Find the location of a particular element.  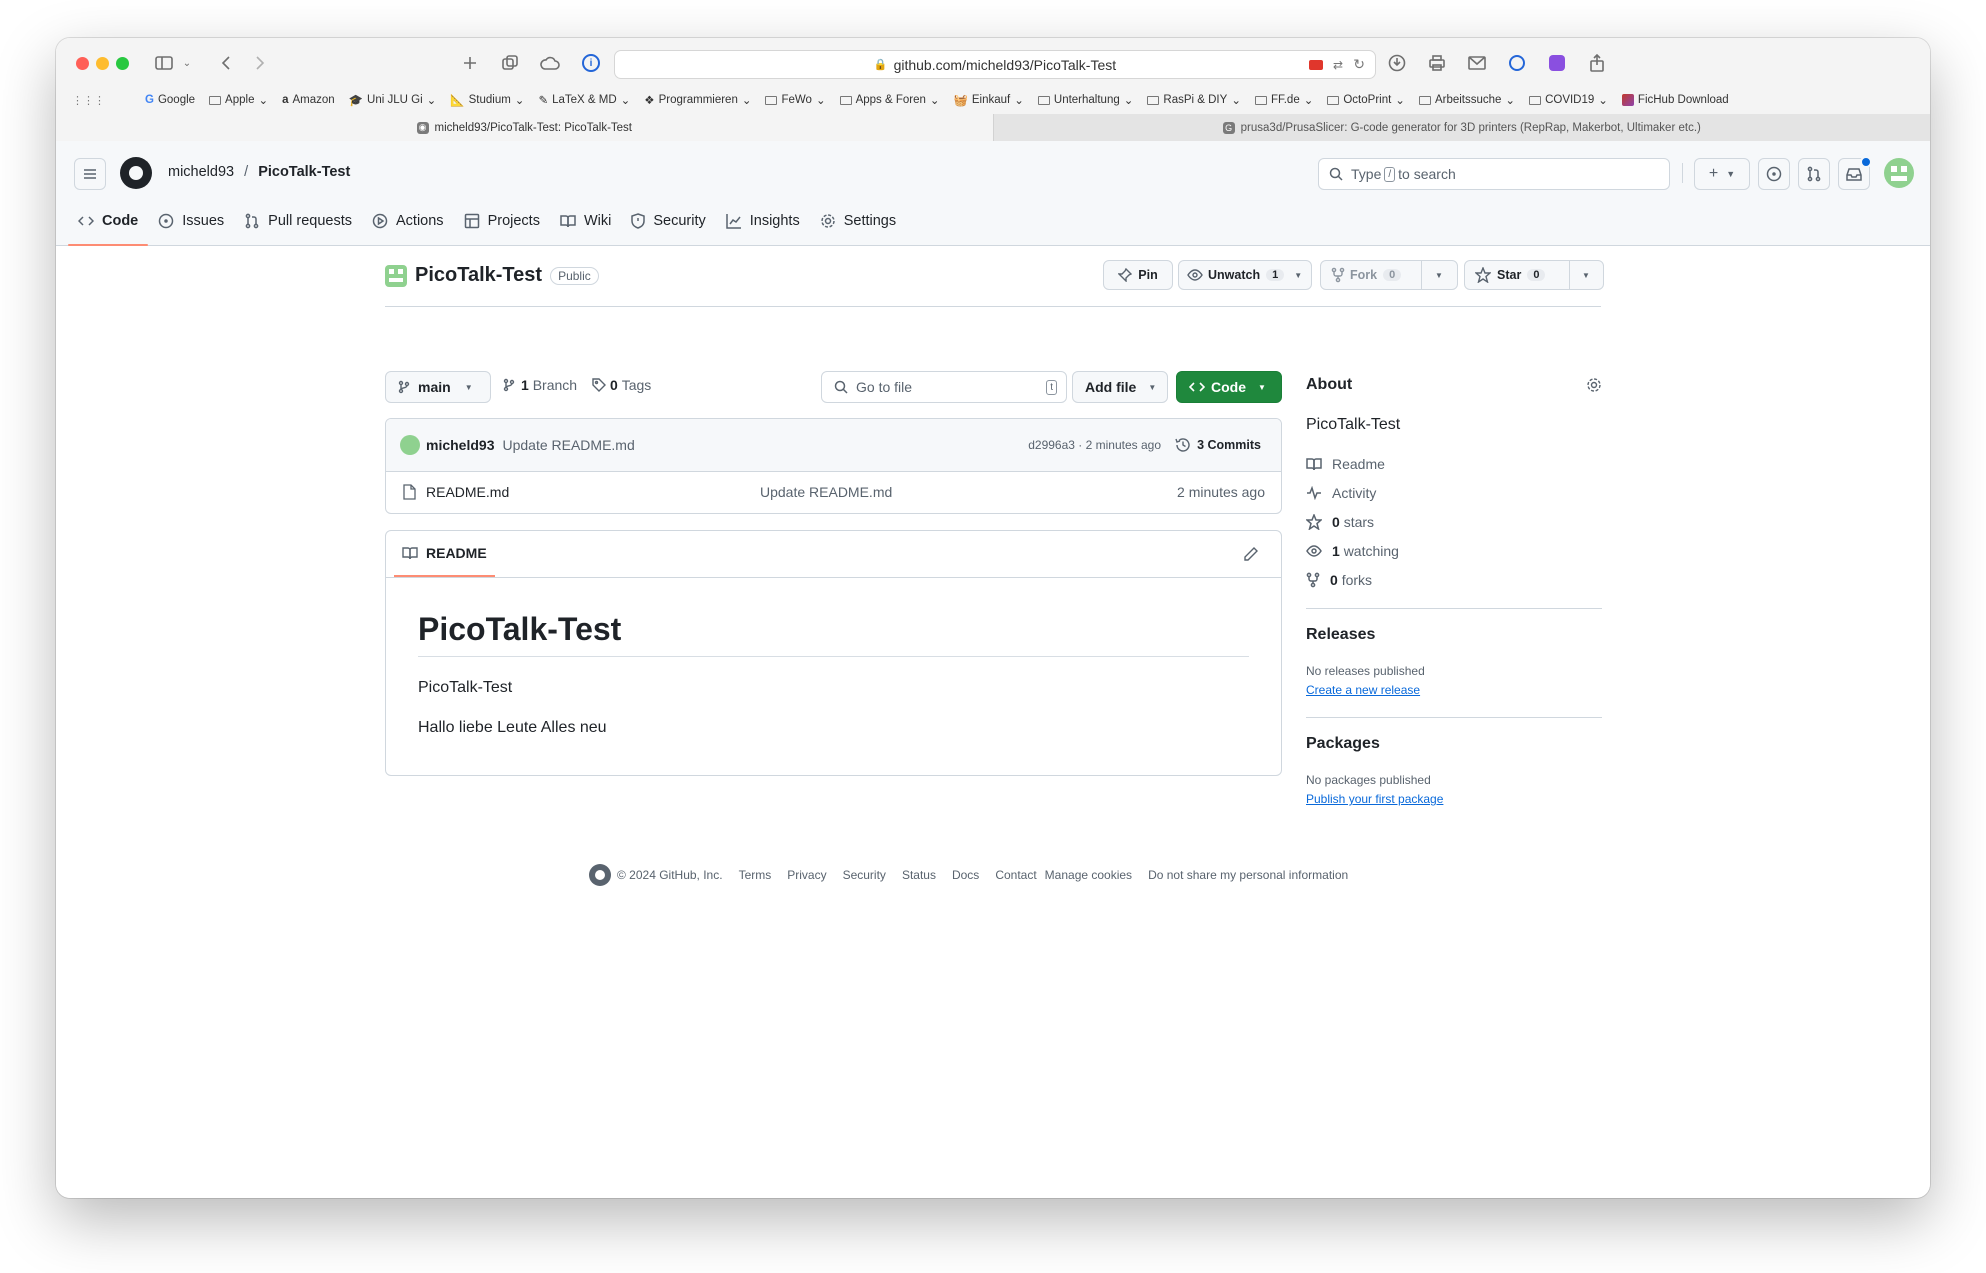

bookmark-einkauf: 🧺 Einkauf ⌄ is located at coordinates (989, 100).